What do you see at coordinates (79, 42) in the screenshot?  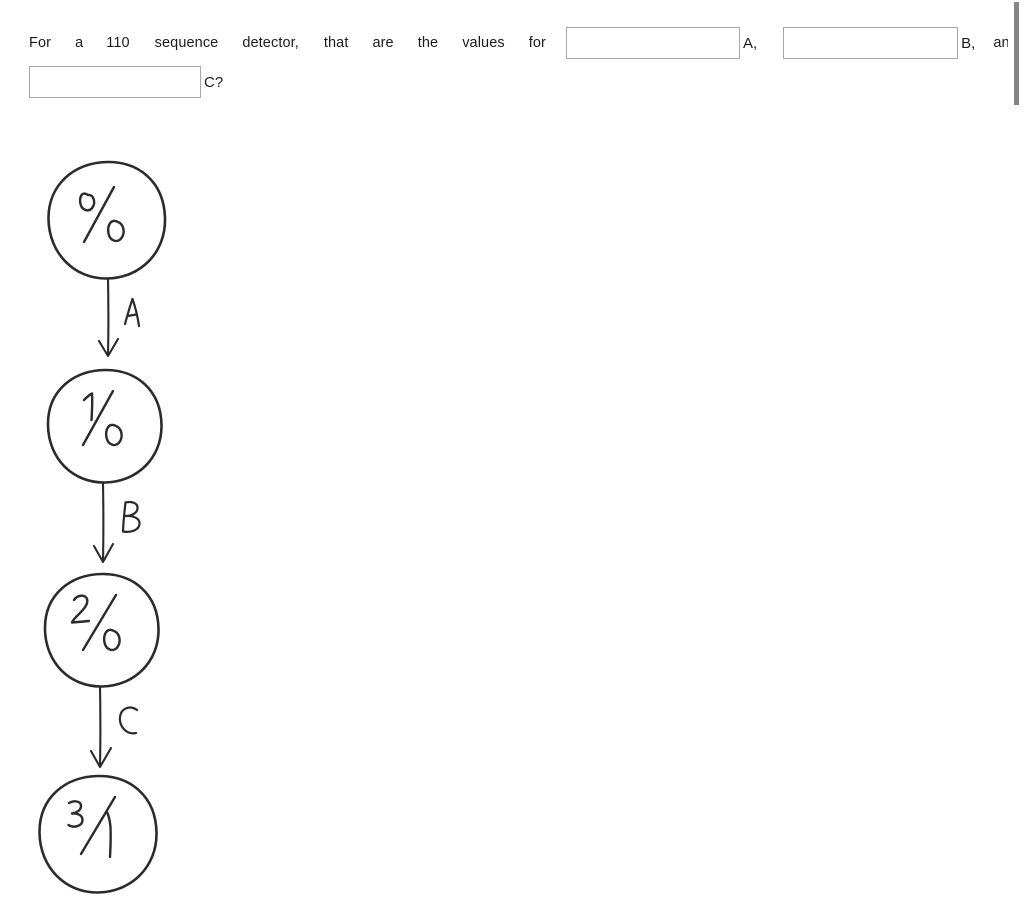 I see `question-word-a: a` at bounding box center [79, 42].